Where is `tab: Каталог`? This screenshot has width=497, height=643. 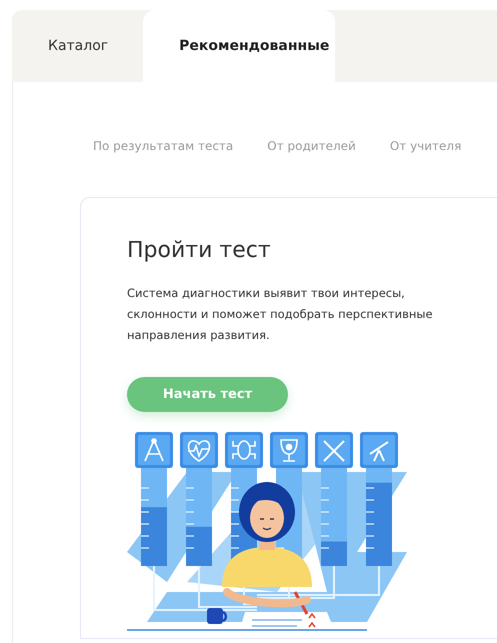
tab: Каталог is located at coordinates (78, 46).